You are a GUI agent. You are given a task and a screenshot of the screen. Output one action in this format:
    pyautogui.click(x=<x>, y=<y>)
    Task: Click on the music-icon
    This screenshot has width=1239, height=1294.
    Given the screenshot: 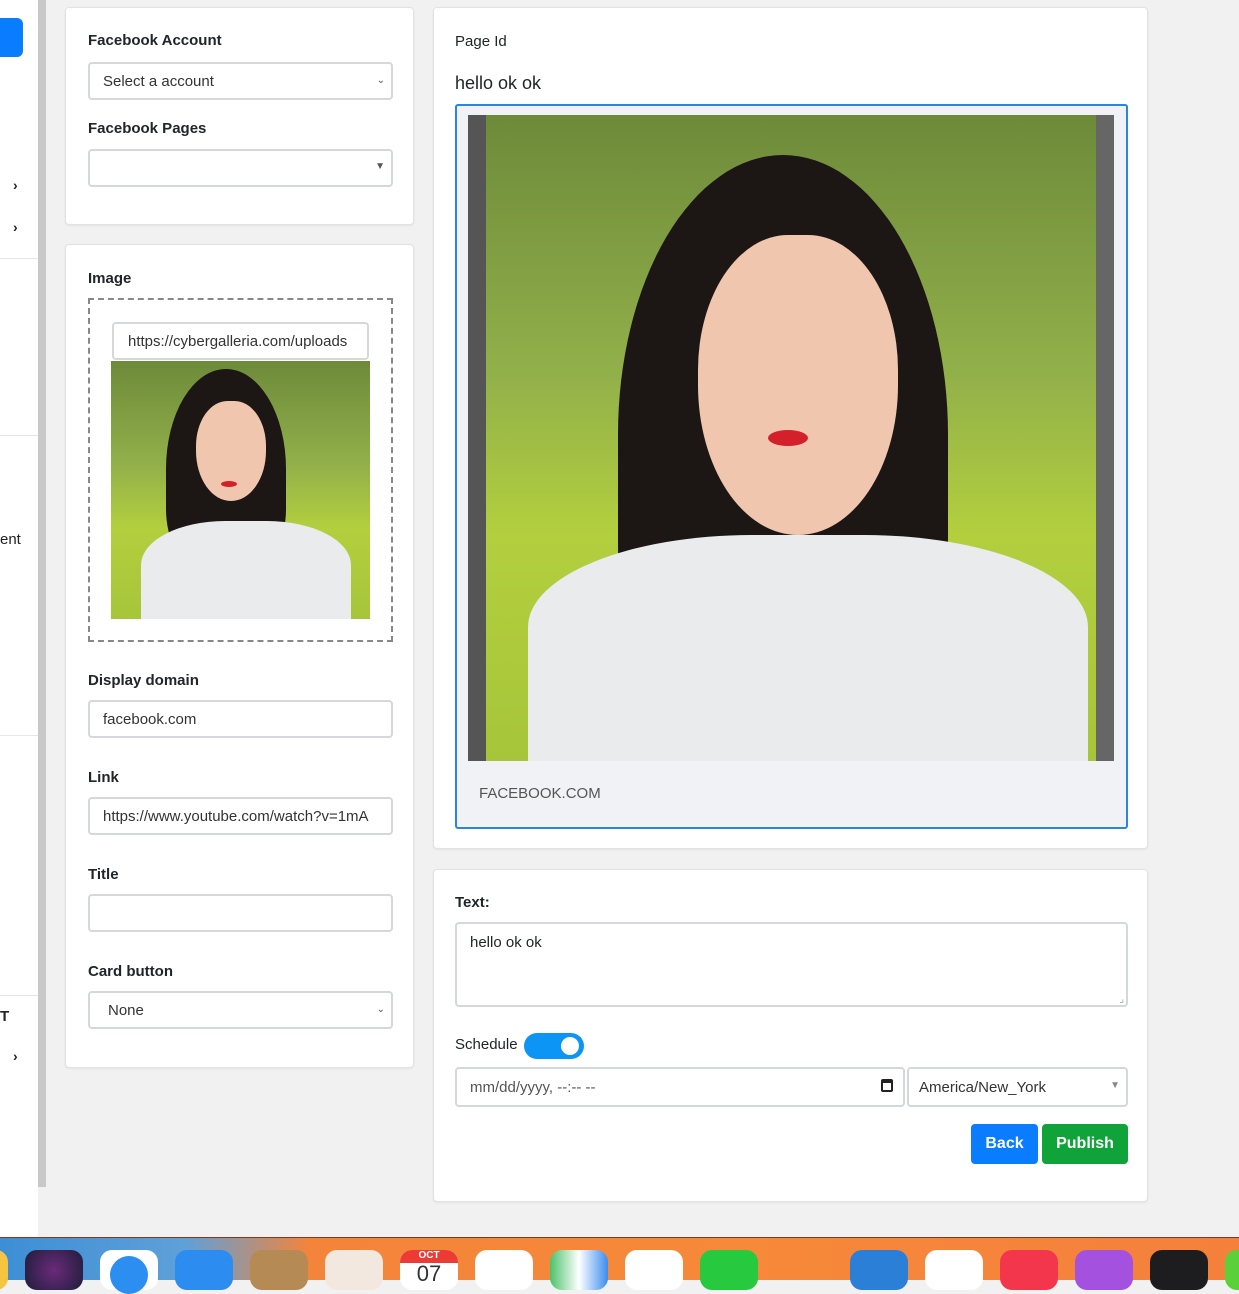 What is the action you would take?
    pyautogui.click(x=1029, y=1270)
    